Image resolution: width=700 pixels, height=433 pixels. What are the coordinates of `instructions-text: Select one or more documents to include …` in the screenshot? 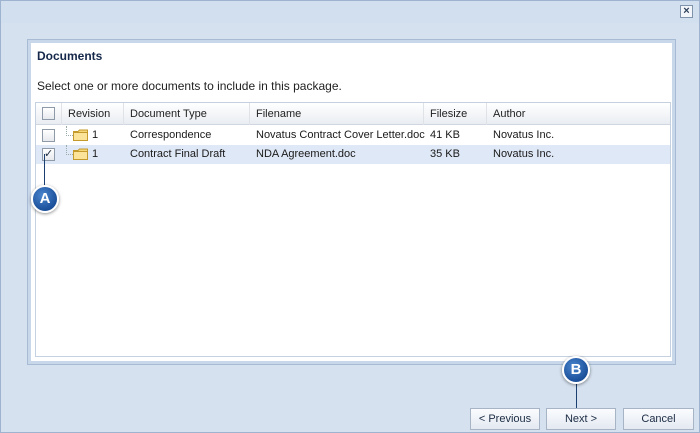 It's located at (189, 86).